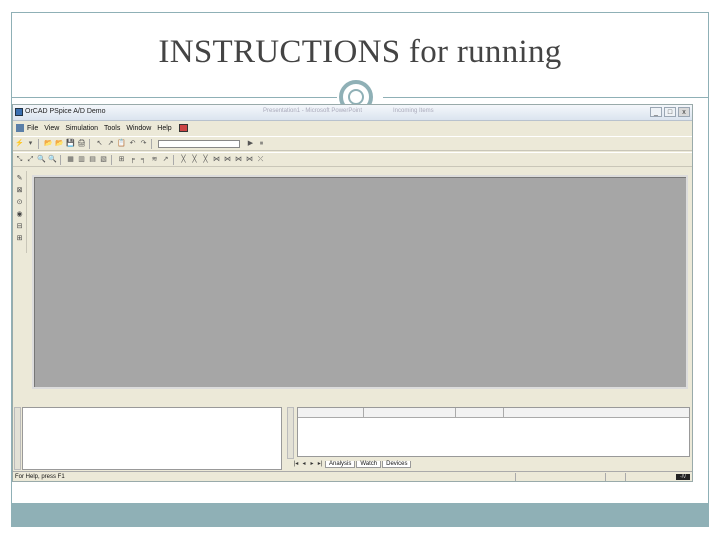 The height and width of the screenshot is (540, 720). Describe the element at coordinates (40, 477) in the screenshot. I see `status-text: For Help, press F1` at that location.